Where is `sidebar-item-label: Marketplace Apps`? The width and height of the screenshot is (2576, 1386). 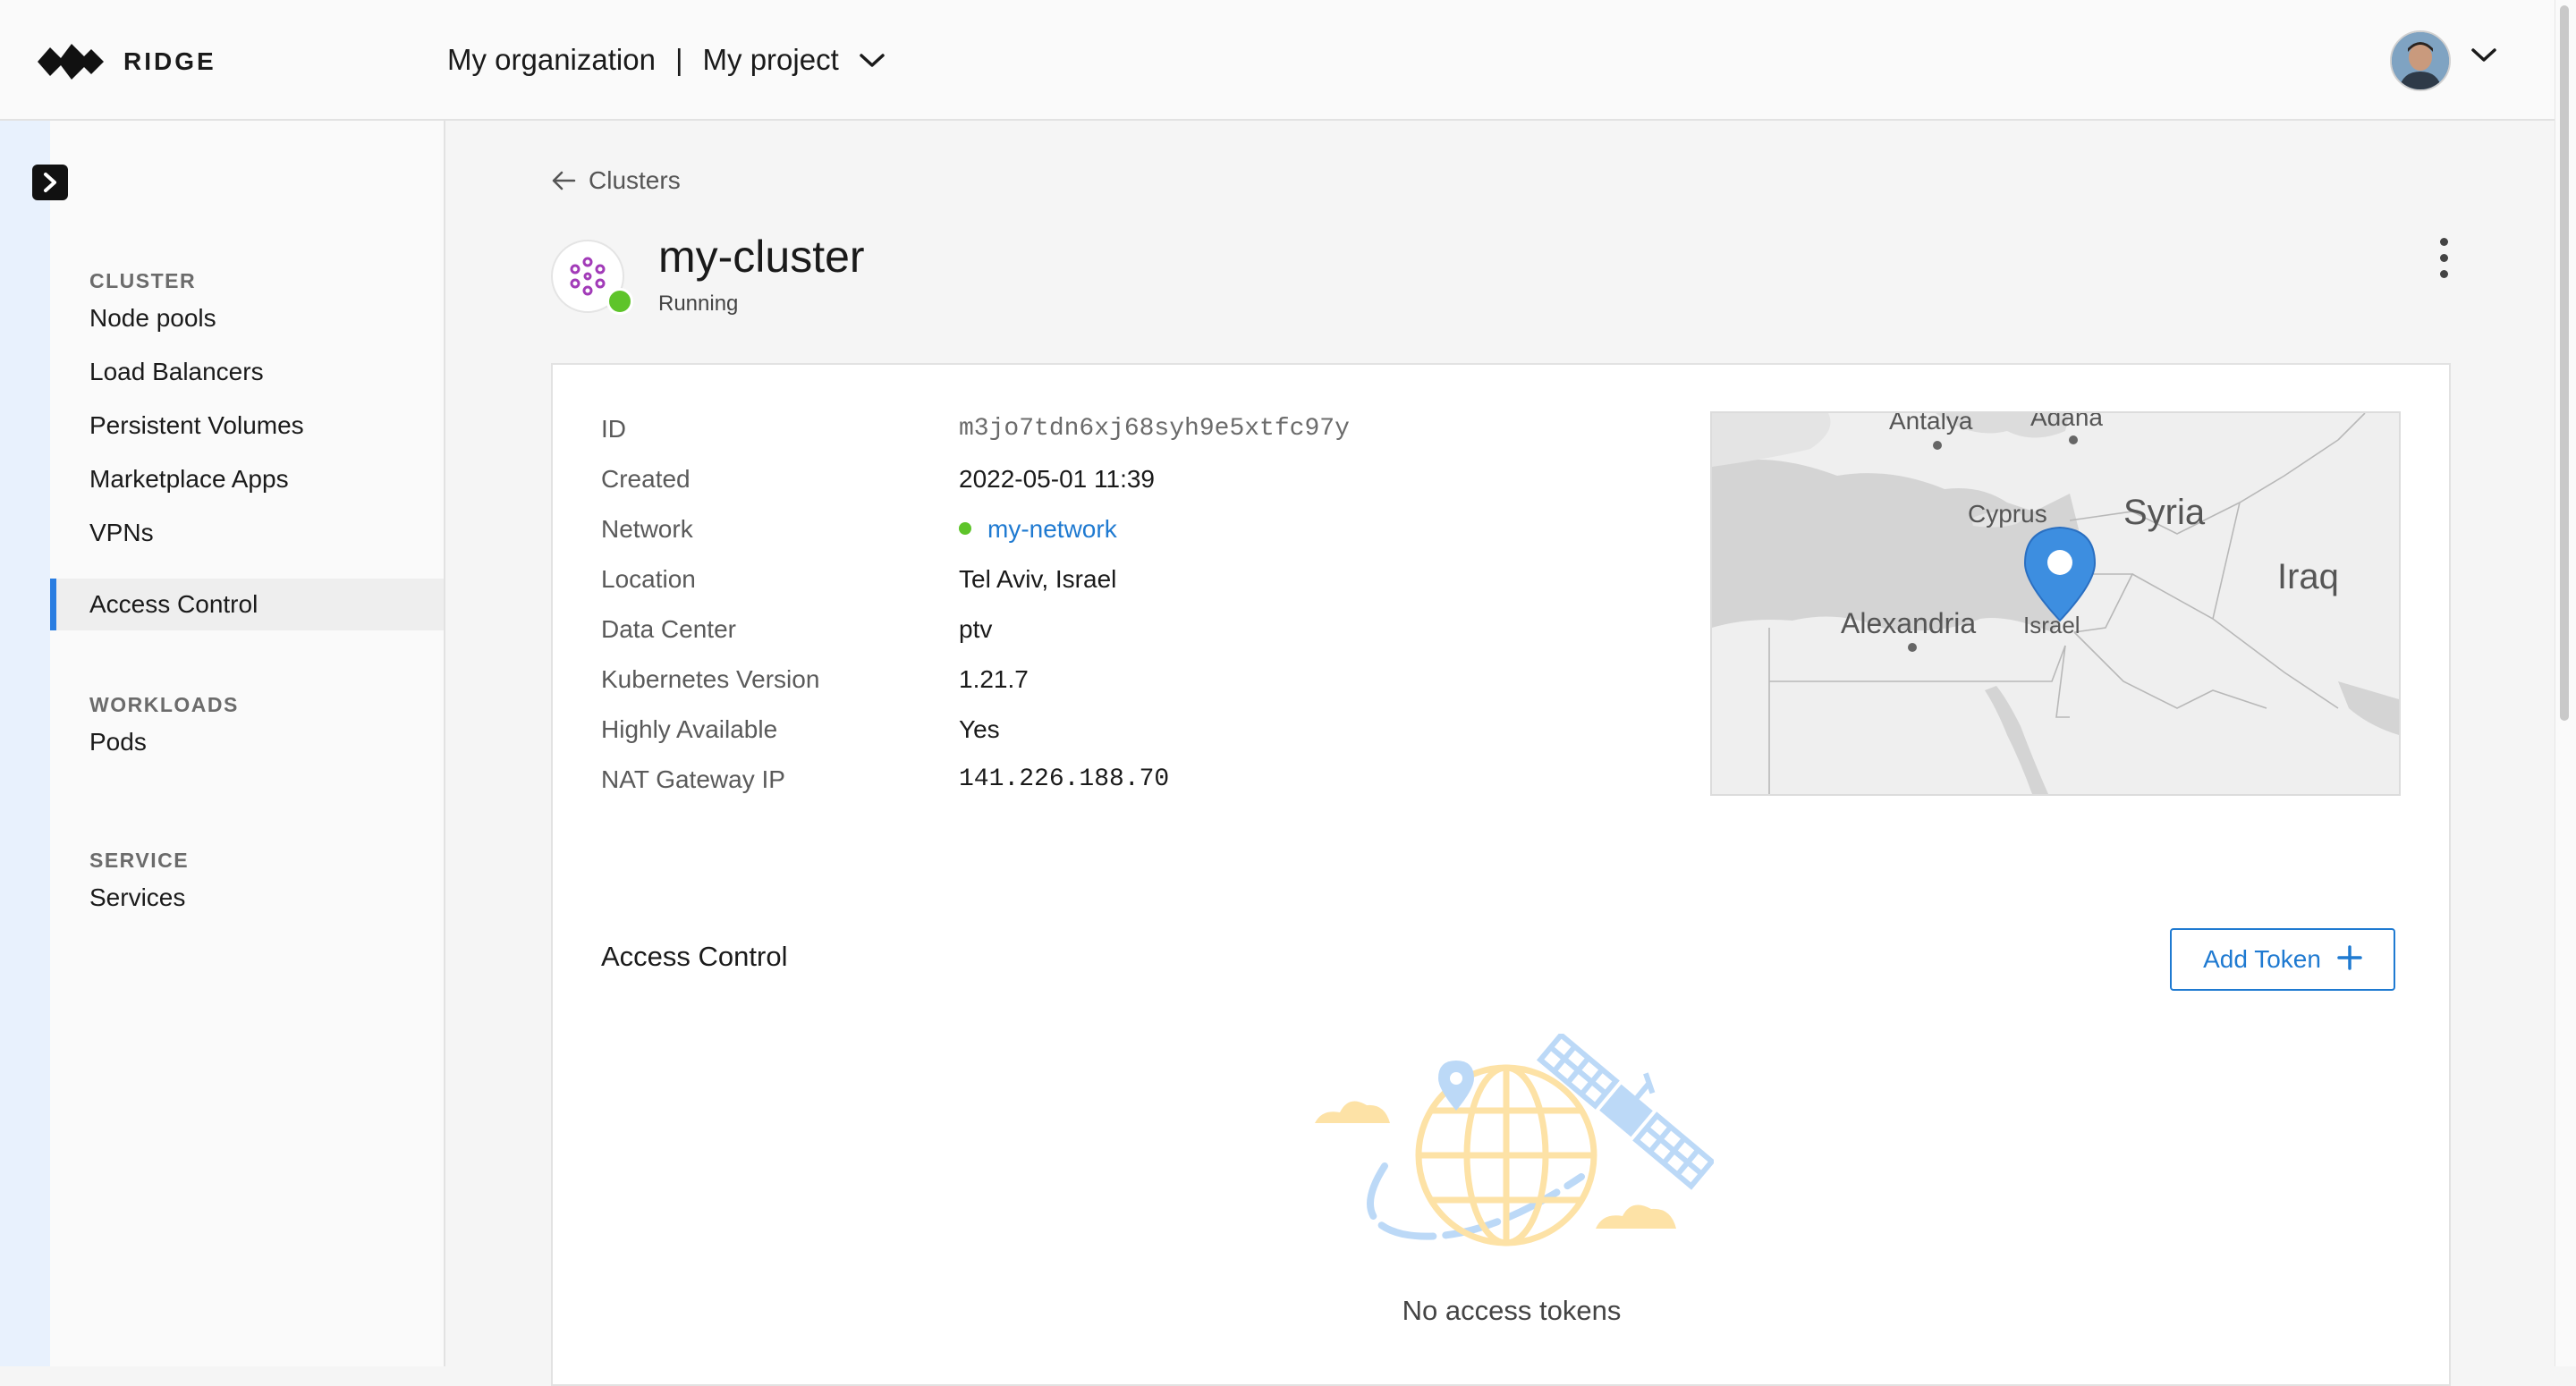 sidebar-item-label: Marketplace Apps is located at coordinates (189, 479).